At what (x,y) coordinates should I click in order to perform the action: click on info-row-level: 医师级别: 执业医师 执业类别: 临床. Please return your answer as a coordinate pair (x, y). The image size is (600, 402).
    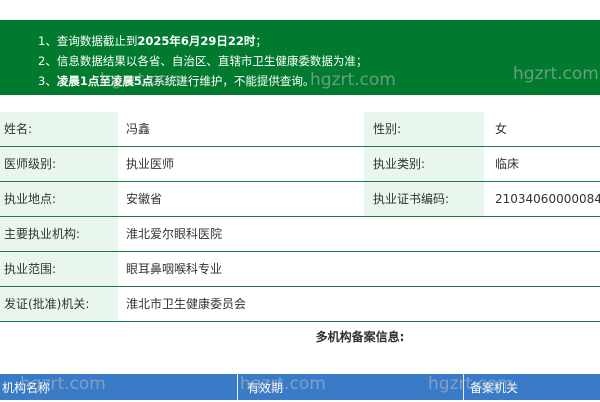
    Looking at the image, I should click on (300, 164).